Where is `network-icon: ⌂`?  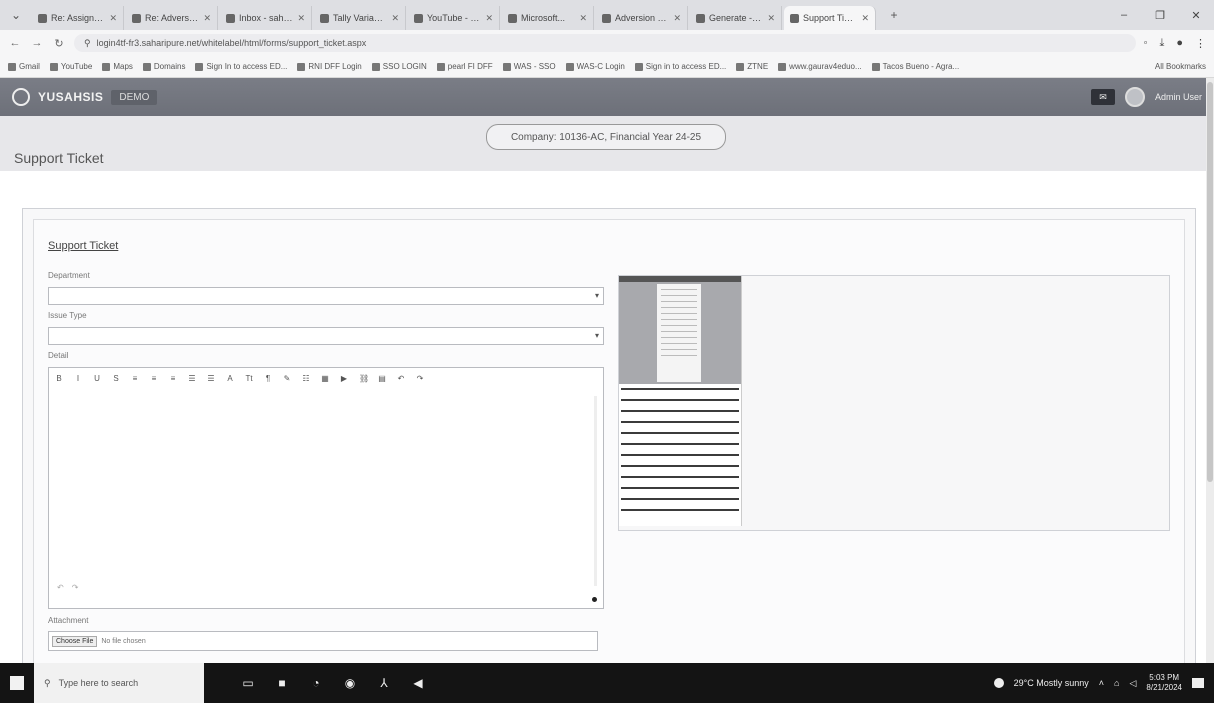
network-icon: ⌂ is located at coordinates (1116, 683).